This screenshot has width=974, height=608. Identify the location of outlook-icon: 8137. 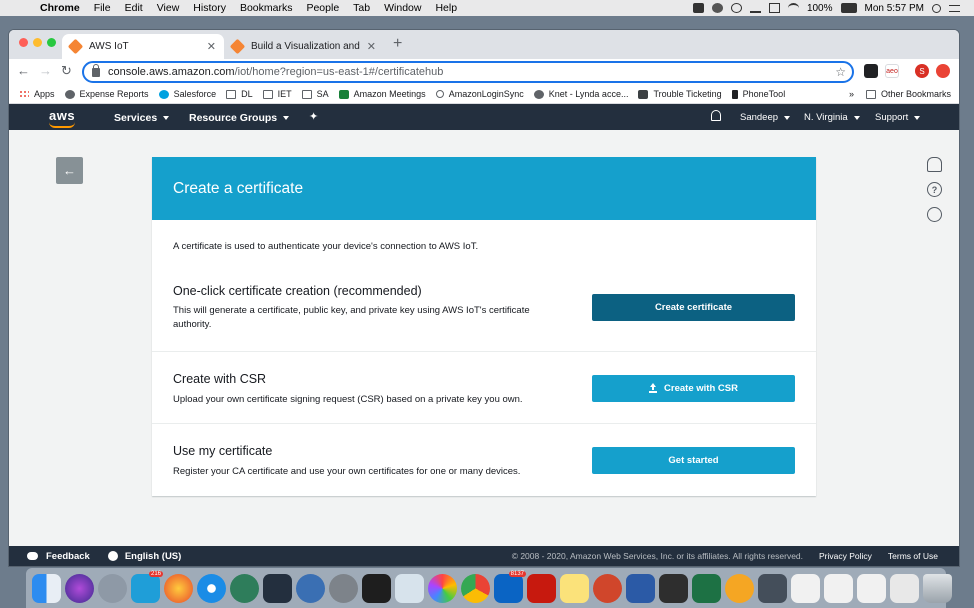
(510, 586).